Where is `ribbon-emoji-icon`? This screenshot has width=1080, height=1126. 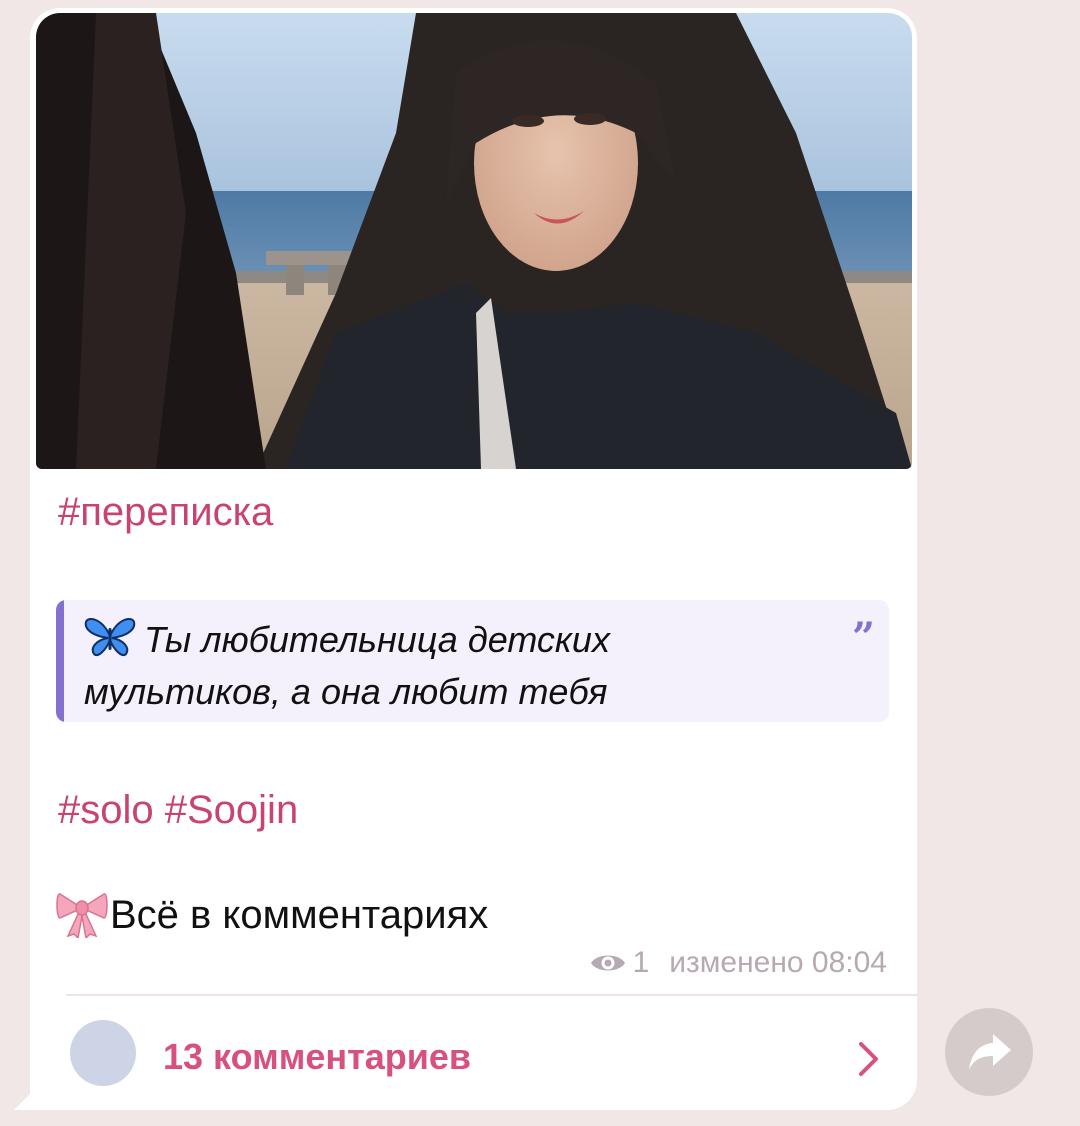 ribbon-emoji-icon is located at coordinates (82, 916).